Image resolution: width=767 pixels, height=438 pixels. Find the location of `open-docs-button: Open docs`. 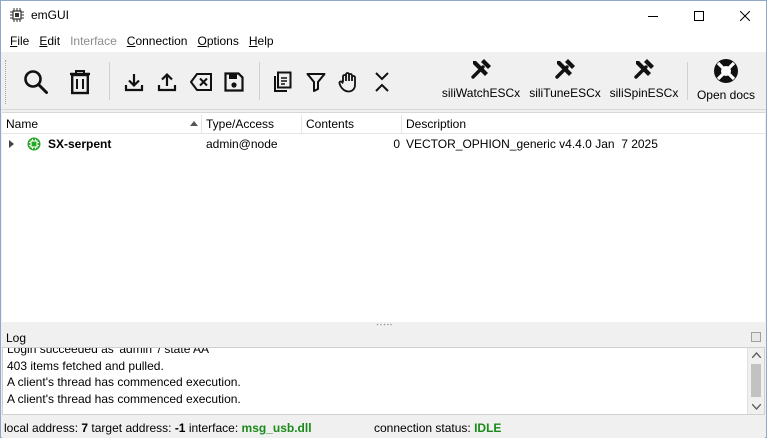

open-docs-button: Open docs is located at coordinates (726, 80).